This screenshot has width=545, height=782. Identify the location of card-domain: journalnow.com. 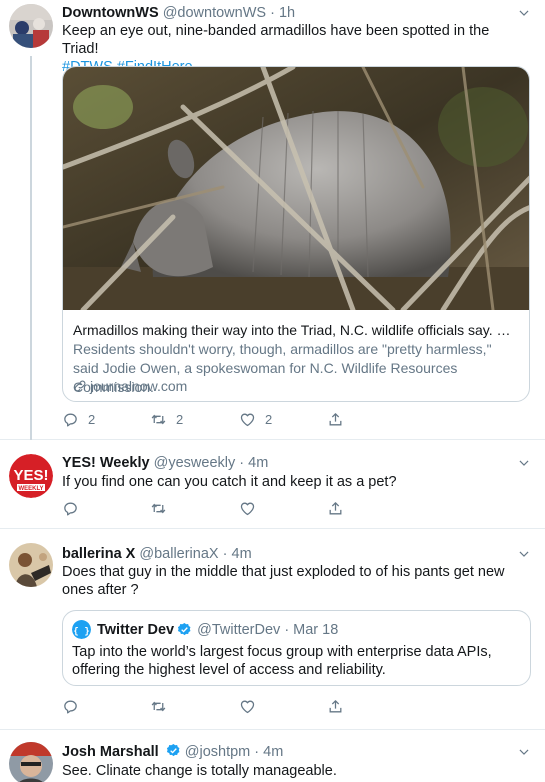
(130, 386).